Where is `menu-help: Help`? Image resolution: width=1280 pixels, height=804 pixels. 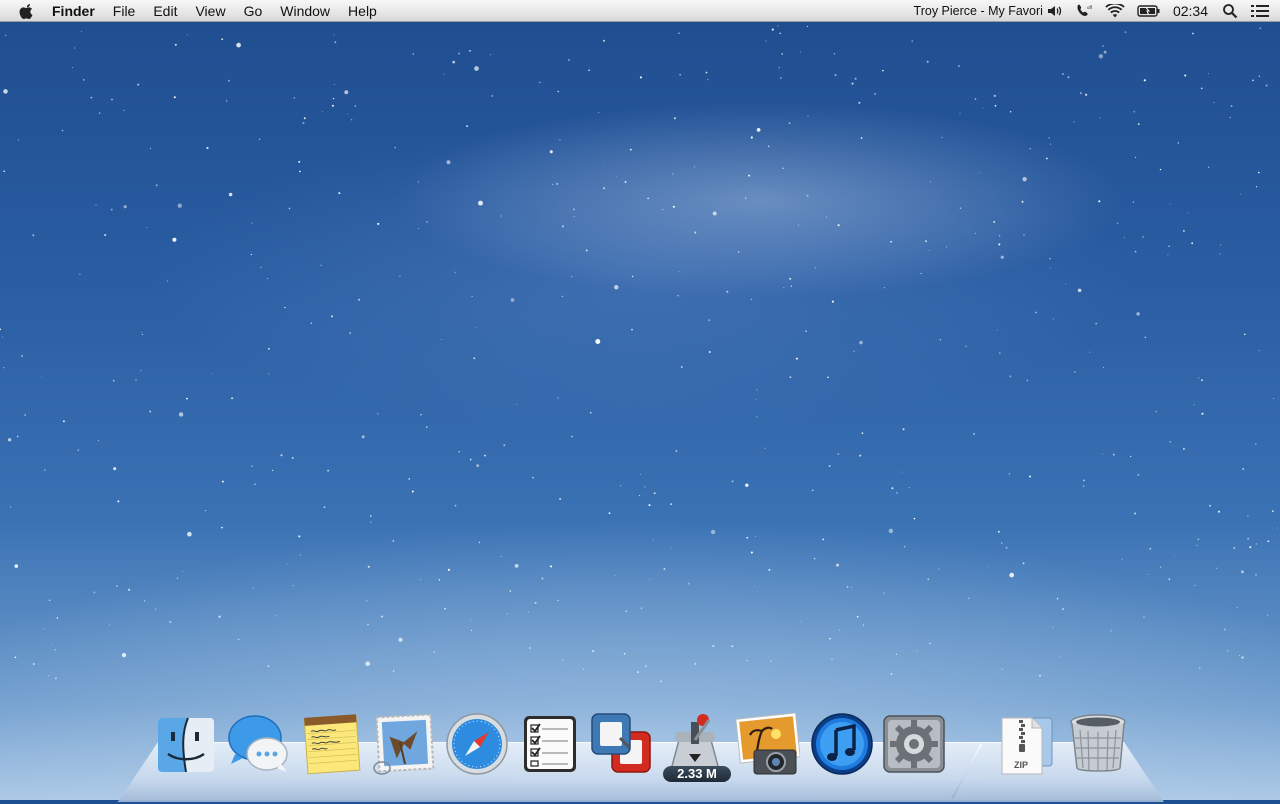
menu-help: Help is located at coordinates (362, 11).